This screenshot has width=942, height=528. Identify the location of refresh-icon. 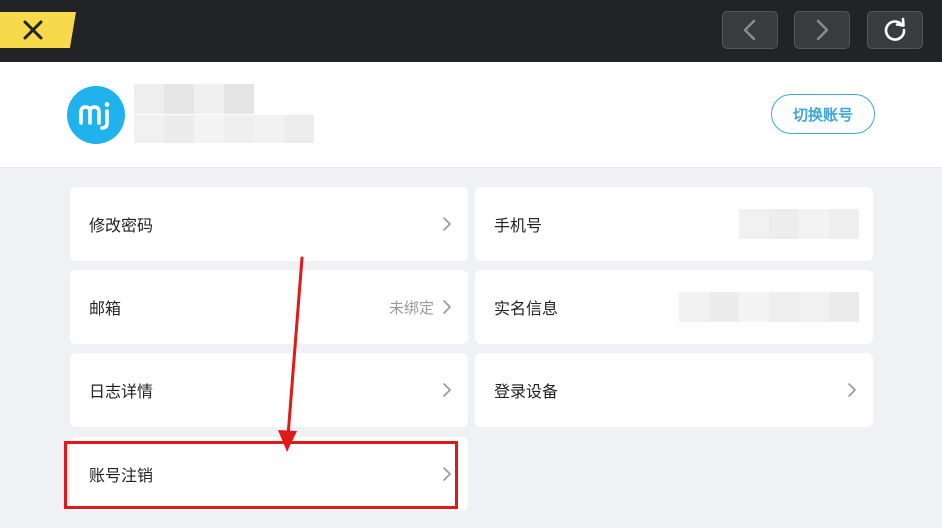
(895, 29).